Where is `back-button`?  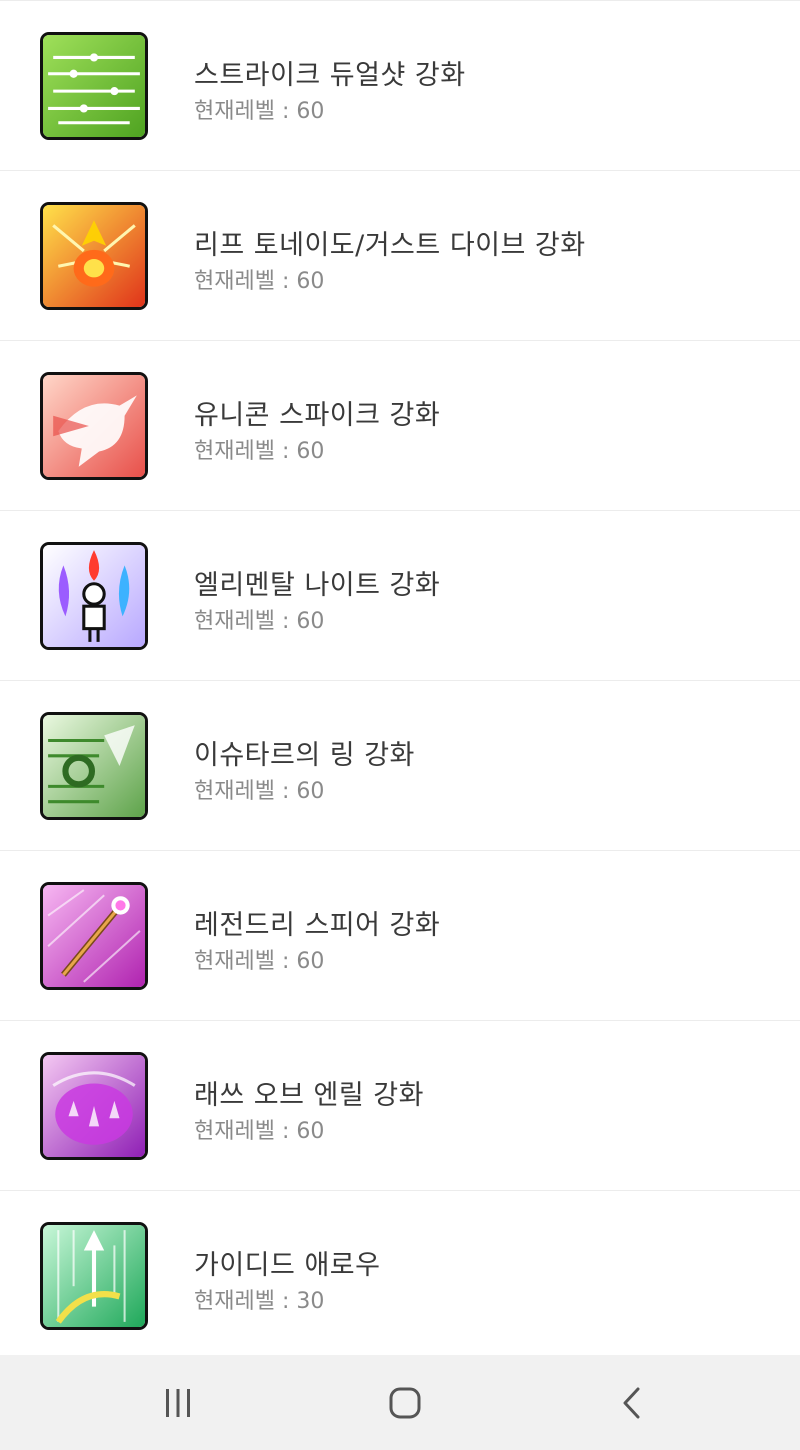 back-button is located at coordinates (633, 1402).